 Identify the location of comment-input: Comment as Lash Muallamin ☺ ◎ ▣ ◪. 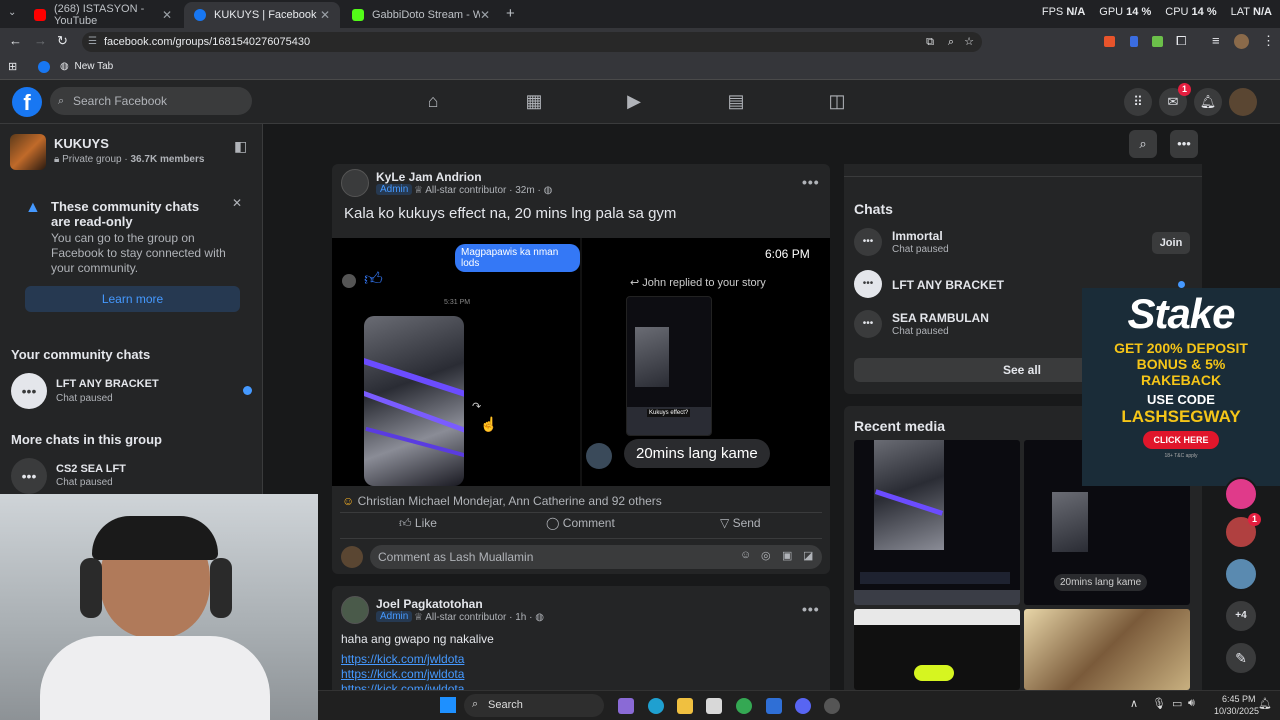
(596, 557).